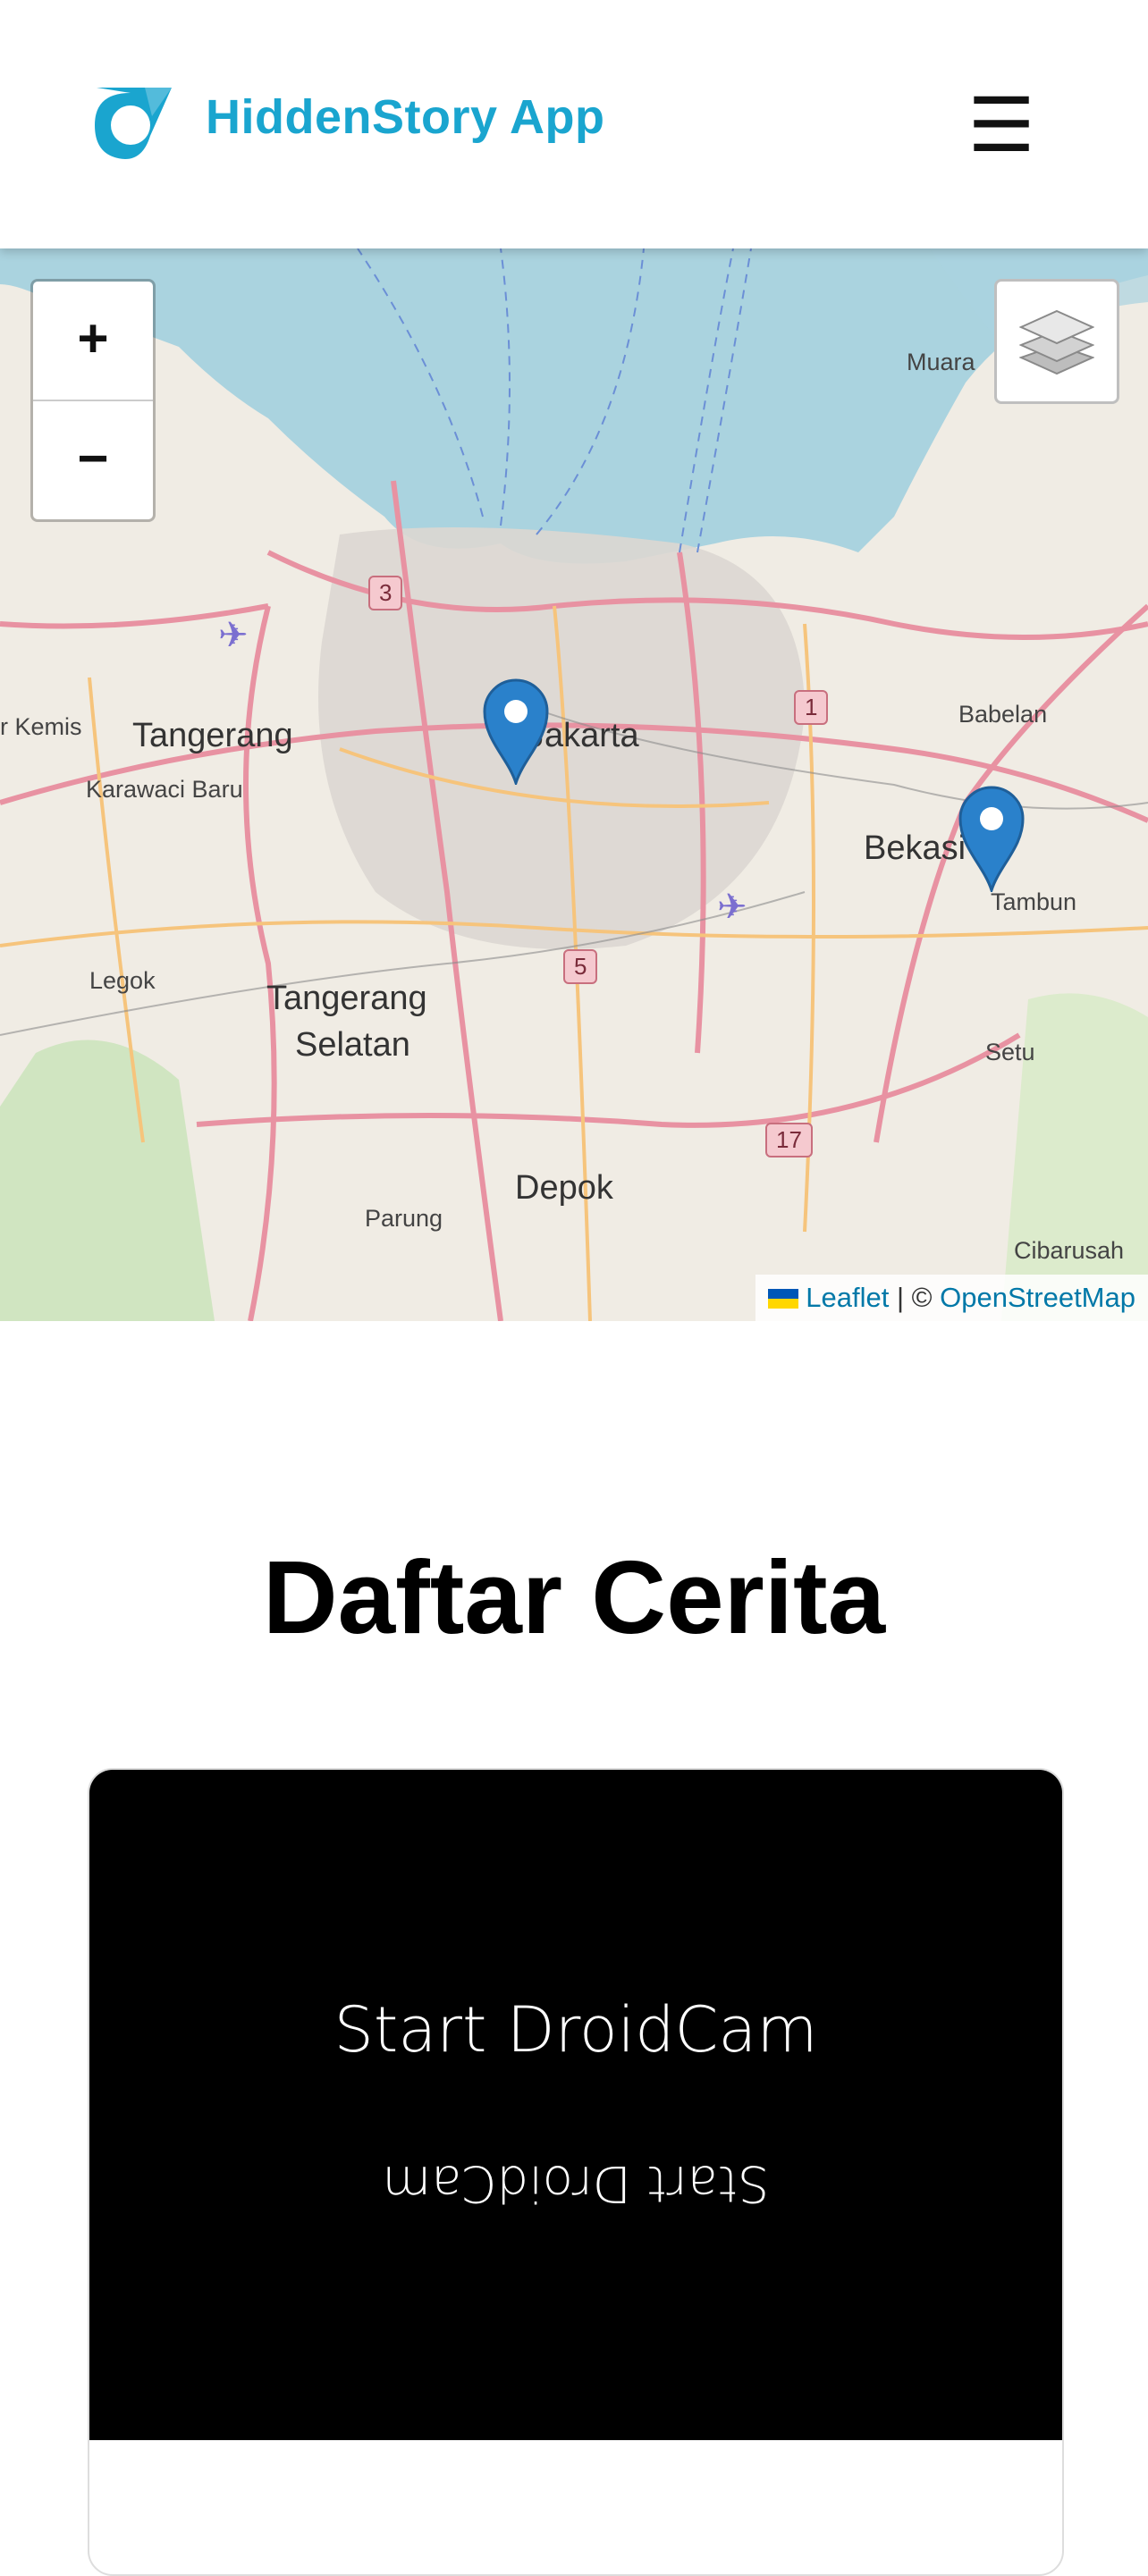 This screenshot has height=2576, width=1148. What do you see at coordinates (1010, 1052) in the screenshot?
I see `place-label: Setu` at bounding box center [1010, 1052].